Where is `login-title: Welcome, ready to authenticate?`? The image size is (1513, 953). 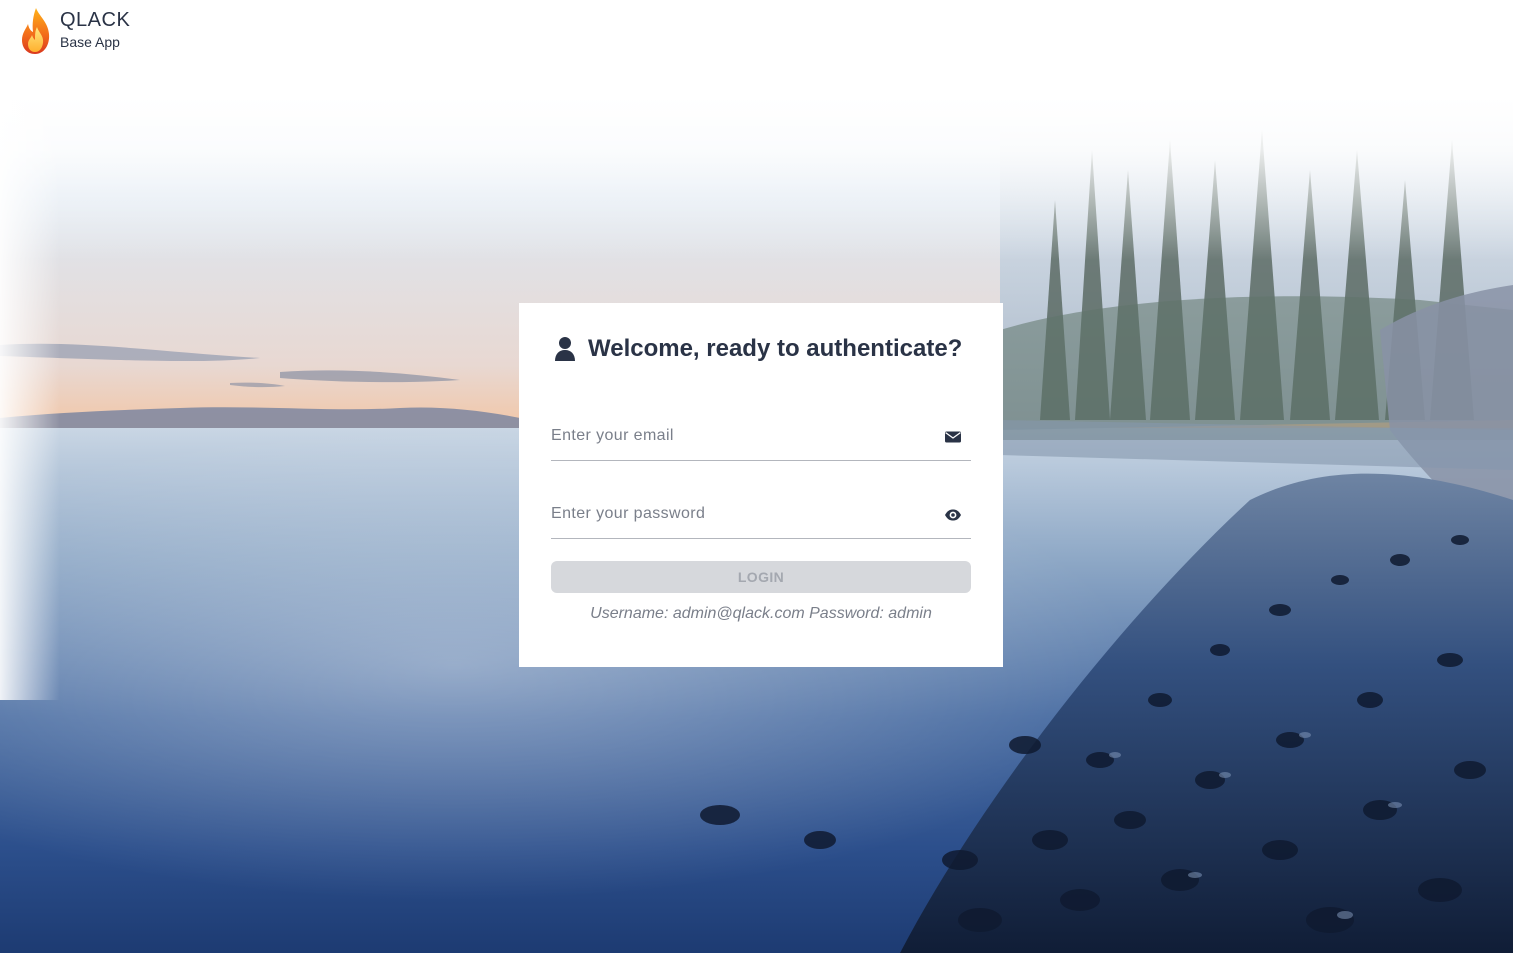 login-title: Welcome, ready to authenticate? is located at coordinates (775, 348).